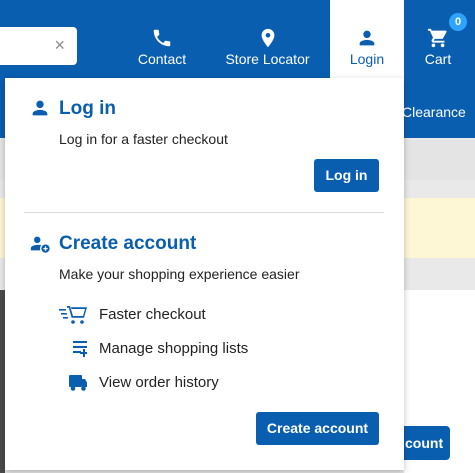 This screenshot has width=475, height=473. Describe the element at coordinates (458, 22) in the screenshot. I see `cart-count-badge: 0` at that location.